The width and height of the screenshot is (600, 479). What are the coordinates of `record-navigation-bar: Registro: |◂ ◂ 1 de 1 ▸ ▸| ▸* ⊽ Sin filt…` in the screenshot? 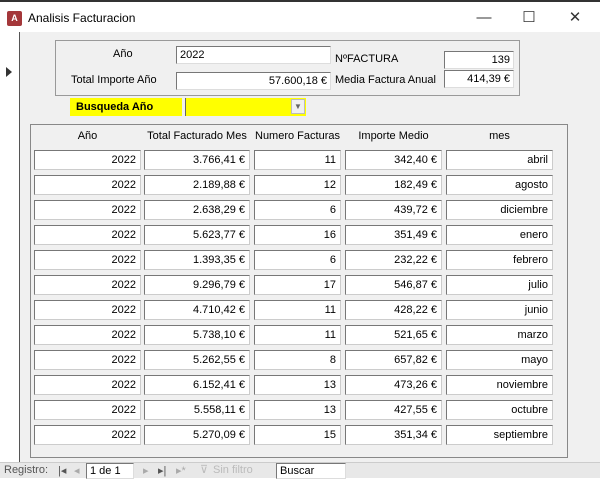 It's located at (300, 470).